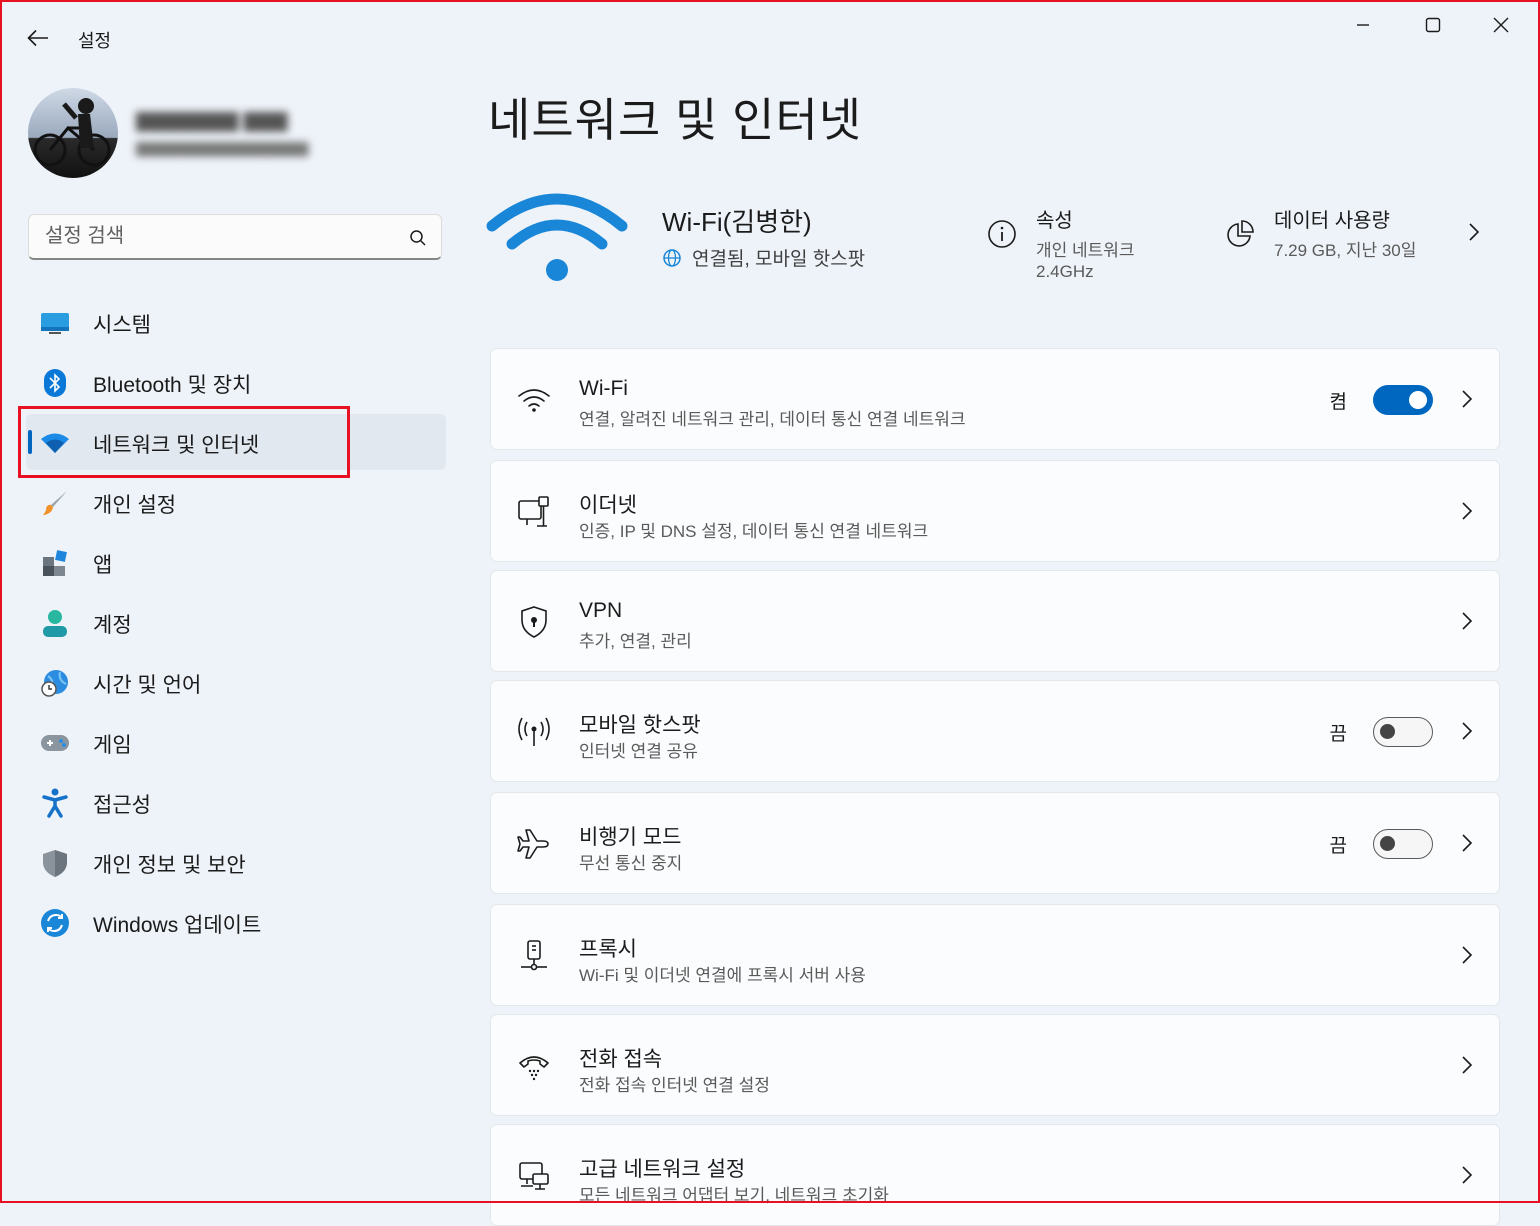  What do you see at coordinates (1345, 250) in the screenshot?
I see `data-usage-value: 7.29 GB, 지난 30일` at bounding box center [1345, 250].